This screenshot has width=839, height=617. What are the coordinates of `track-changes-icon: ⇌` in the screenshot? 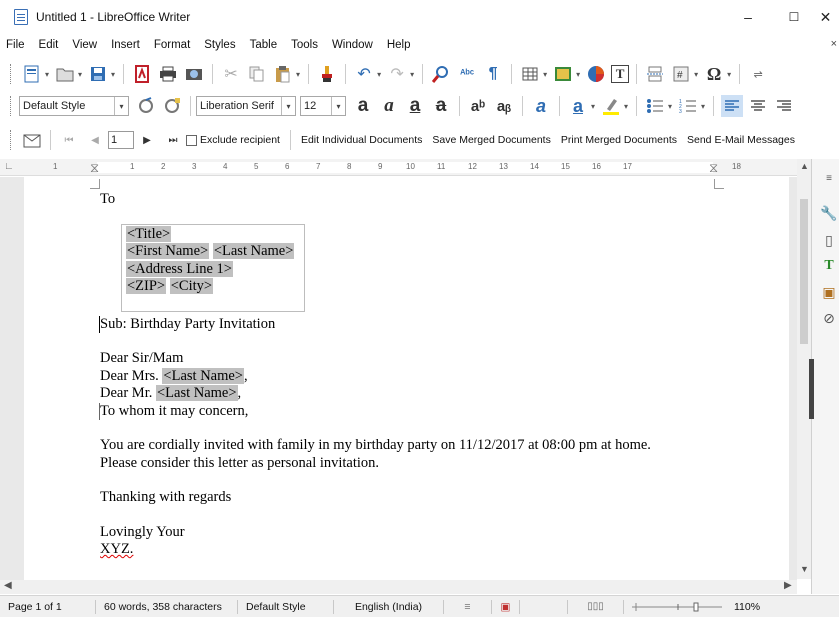 It's located at (758, 74).